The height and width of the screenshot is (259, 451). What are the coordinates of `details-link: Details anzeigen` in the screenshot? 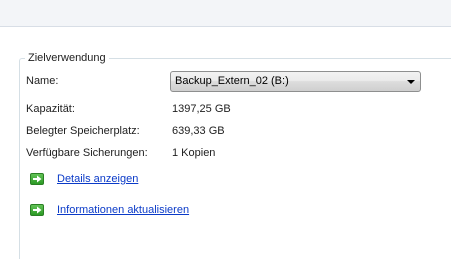 It's located at (97, 179).